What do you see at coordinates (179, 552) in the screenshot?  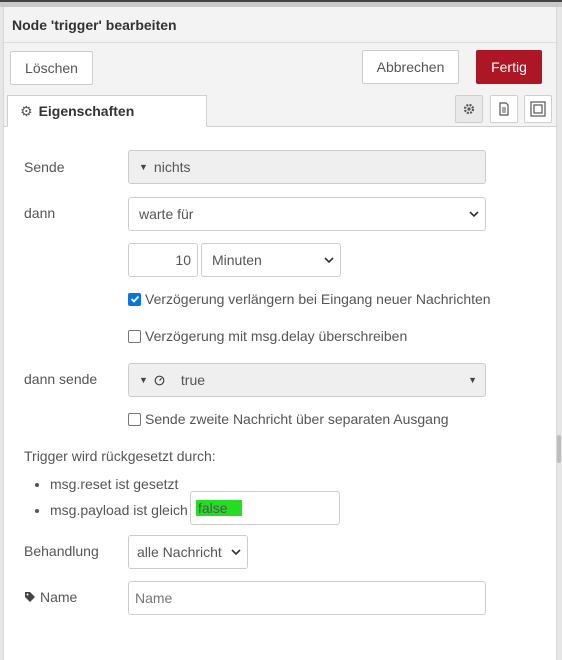 I see `handling-value: alle Nachricht` at bounding box center [179, 552].